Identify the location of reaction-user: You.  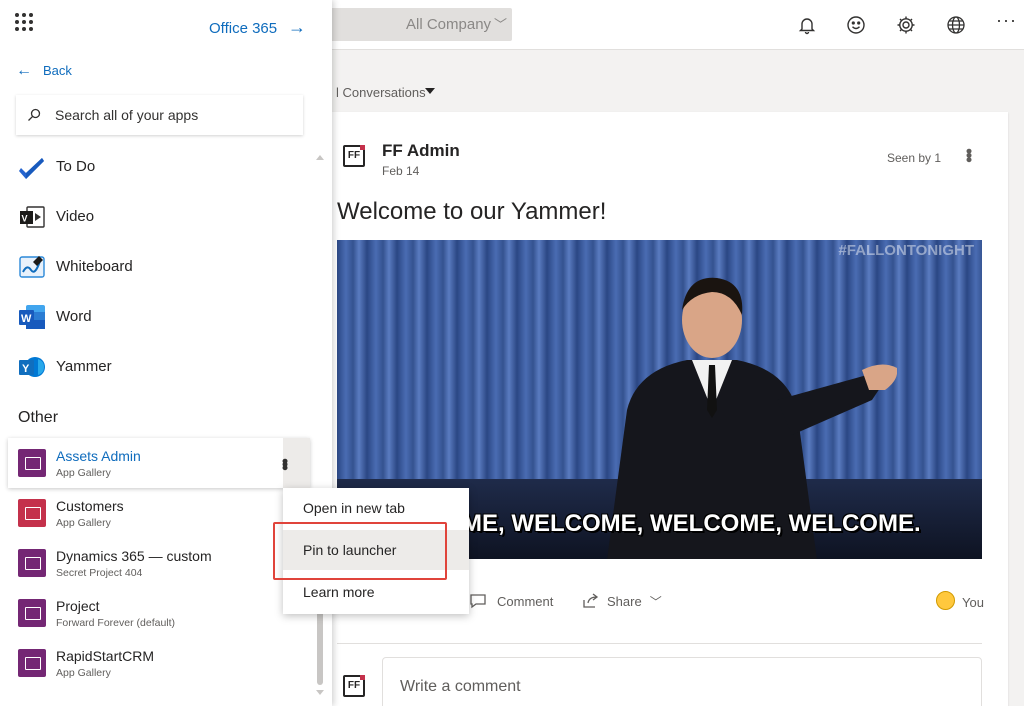
(973, 602).